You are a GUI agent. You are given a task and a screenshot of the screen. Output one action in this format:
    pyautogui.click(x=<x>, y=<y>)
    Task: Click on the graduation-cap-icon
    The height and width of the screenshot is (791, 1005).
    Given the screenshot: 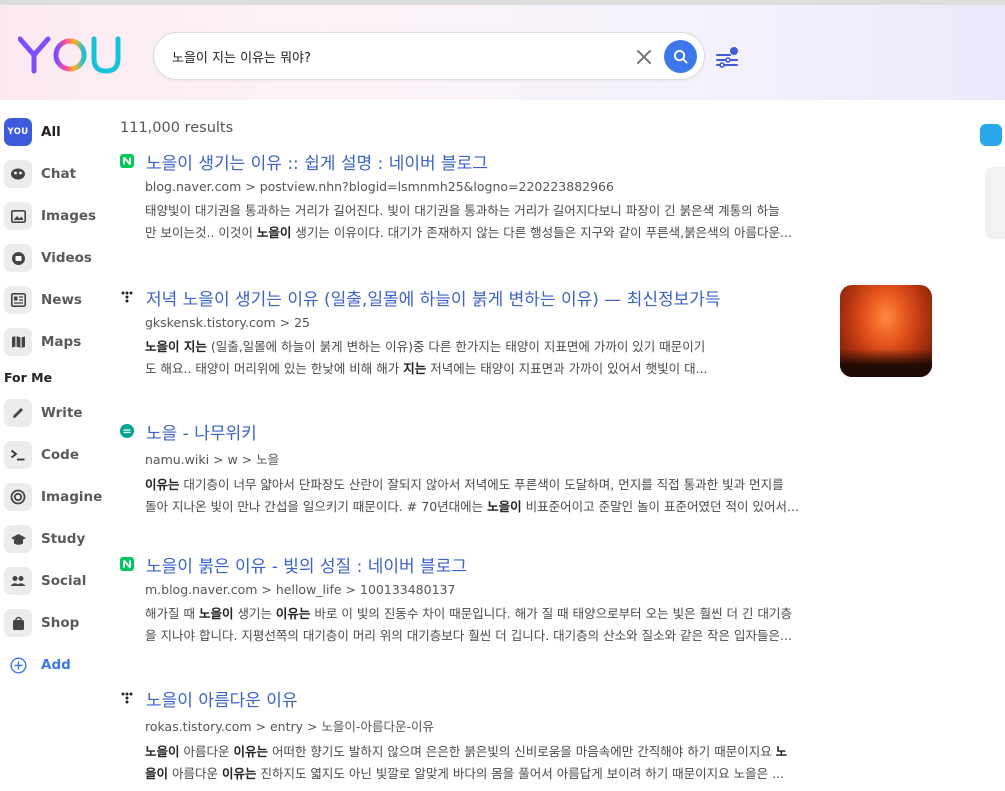 What is the action you would take?
    pyautogui.click(x=18, y=539)
    